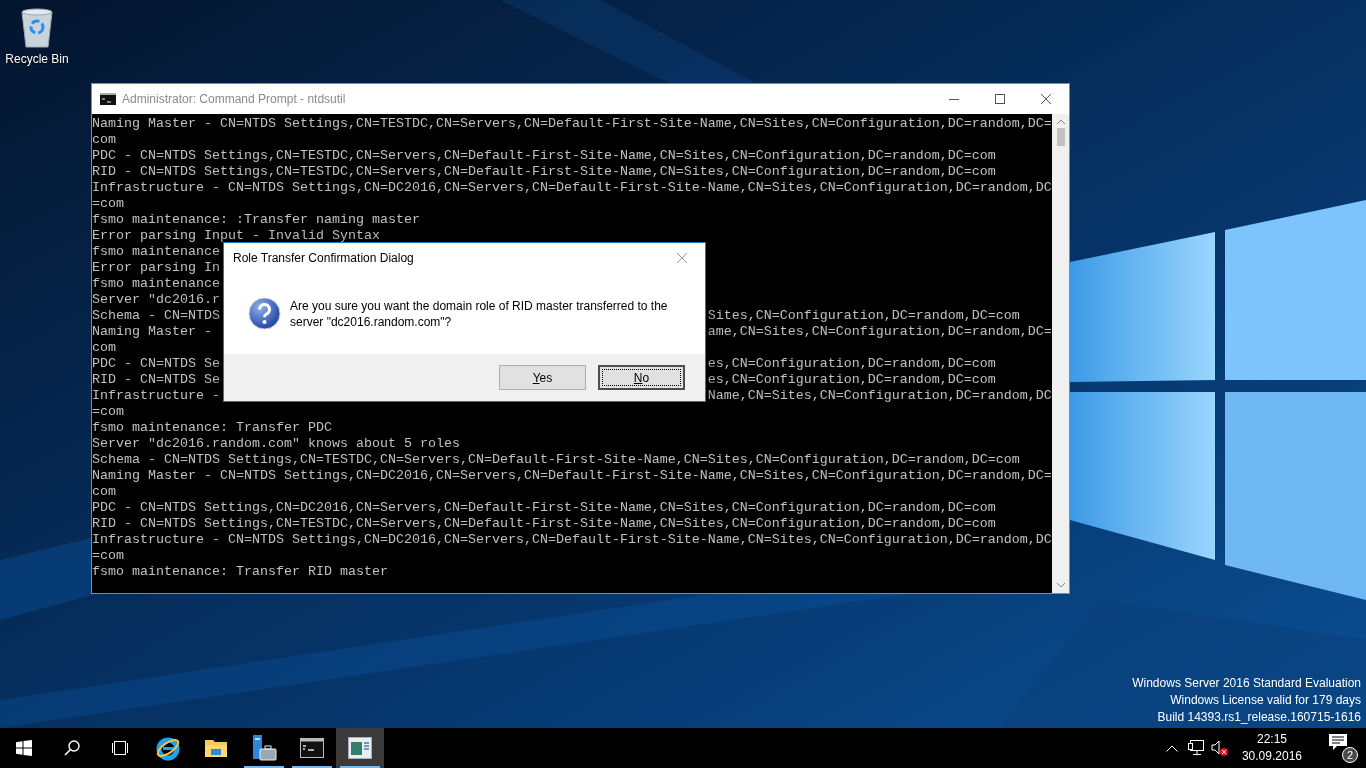 The width and height of the screenshot is (1366, 768). What do you see at coordinates (156, 316) in the screenshot?
I see `console-line: Schema - CN=NTDS` at bounding box center [156, 316].